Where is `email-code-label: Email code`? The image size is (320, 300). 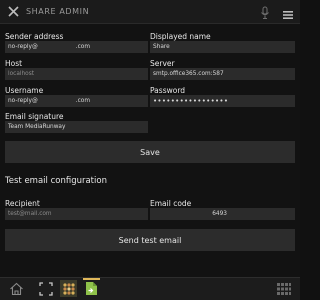 email-code-label: Email code is located at coordinates (171, 203).